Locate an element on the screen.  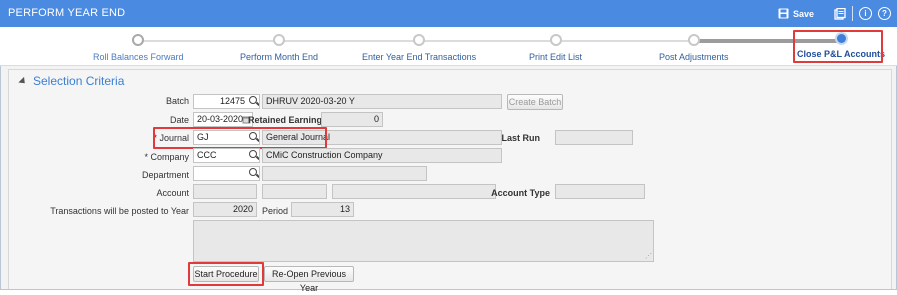
wizard-step-roll-balances: Roll Balances Forward is located at coordinates (138, 48).